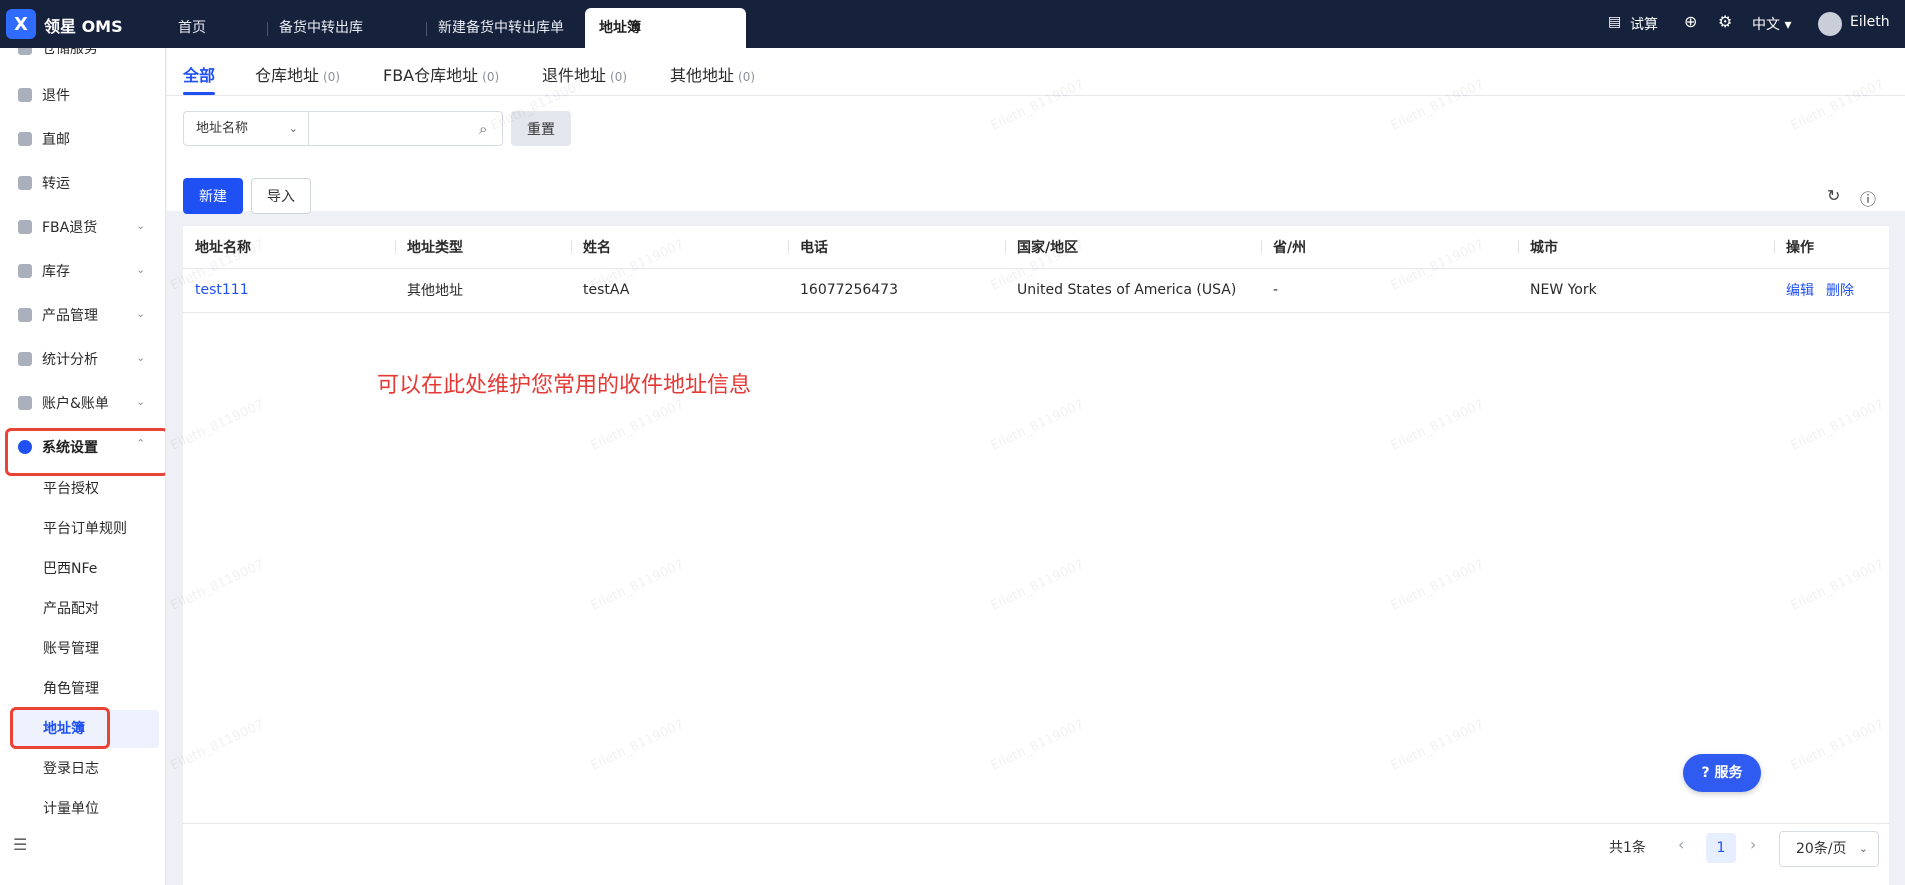 The image size is (1905, 885). Describe the element at coordinates (1681, 844) in the screenshot. I see `prev-page-icon: ‹` at that location.